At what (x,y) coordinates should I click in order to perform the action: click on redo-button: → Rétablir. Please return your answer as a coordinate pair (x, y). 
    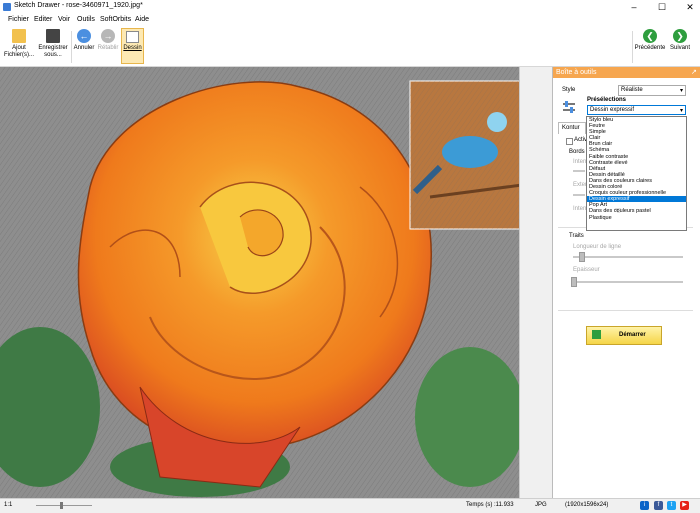
    Looking at the image, I should click on (108, 40).